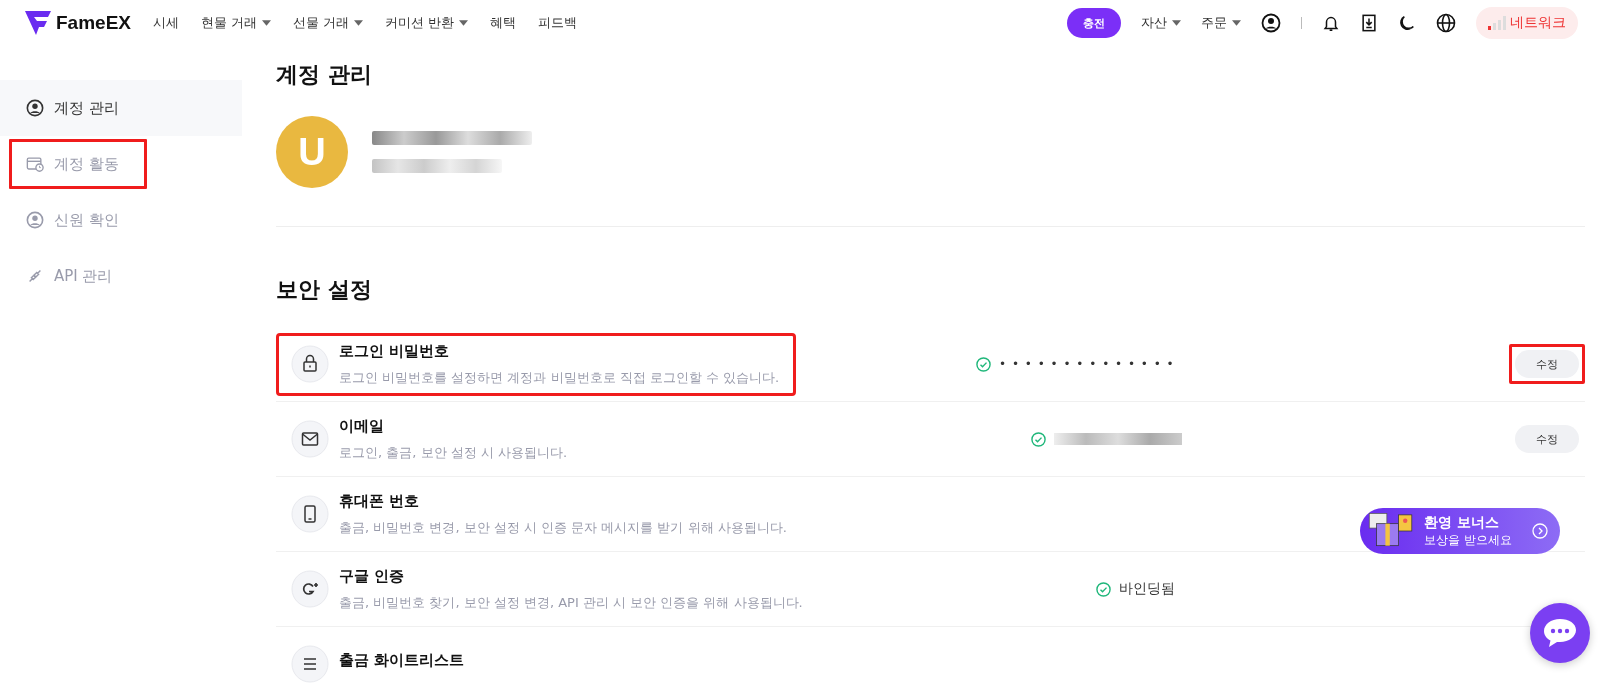 The image size is (1600, 683). I want to click on setting-description: 로그인, 출금, 보안 설정 시 사용됩니다., so click(453, 452).